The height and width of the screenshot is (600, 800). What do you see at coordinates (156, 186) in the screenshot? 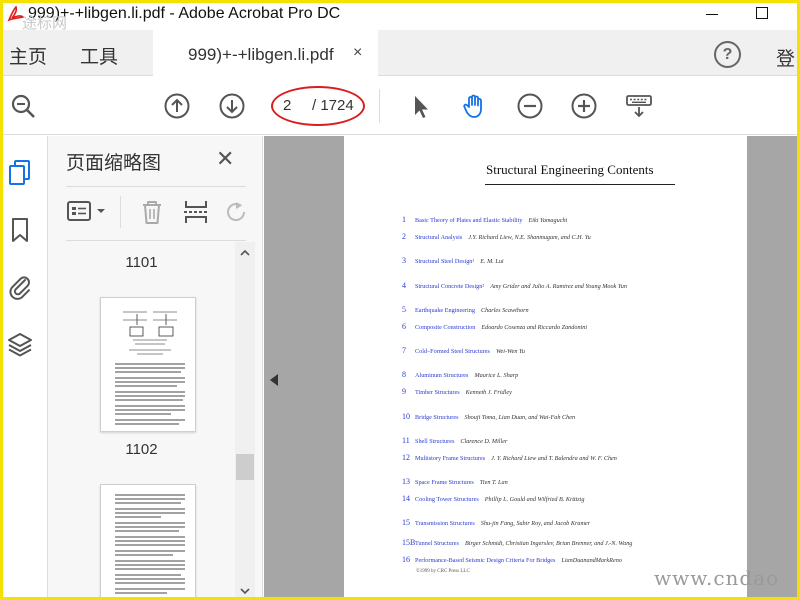
I see `panel-divider-top` at bounding box center [156, 186].